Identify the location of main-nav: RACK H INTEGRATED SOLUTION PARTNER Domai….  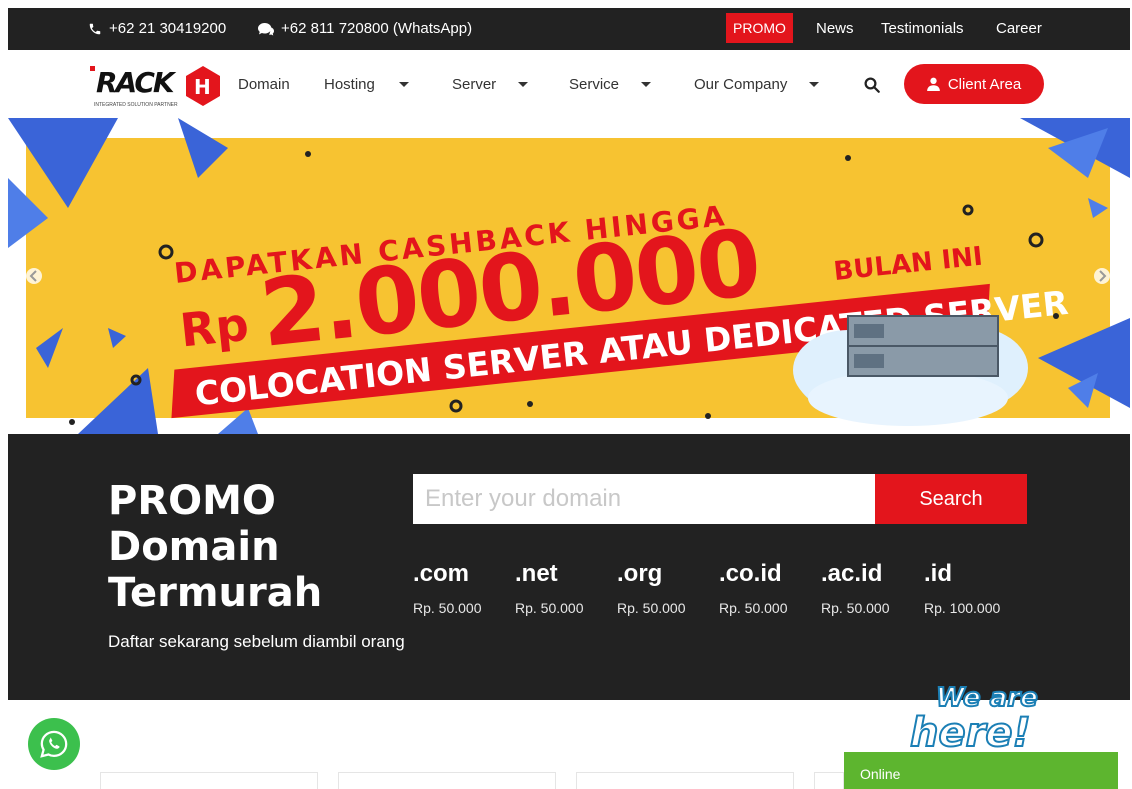
(569, 84).